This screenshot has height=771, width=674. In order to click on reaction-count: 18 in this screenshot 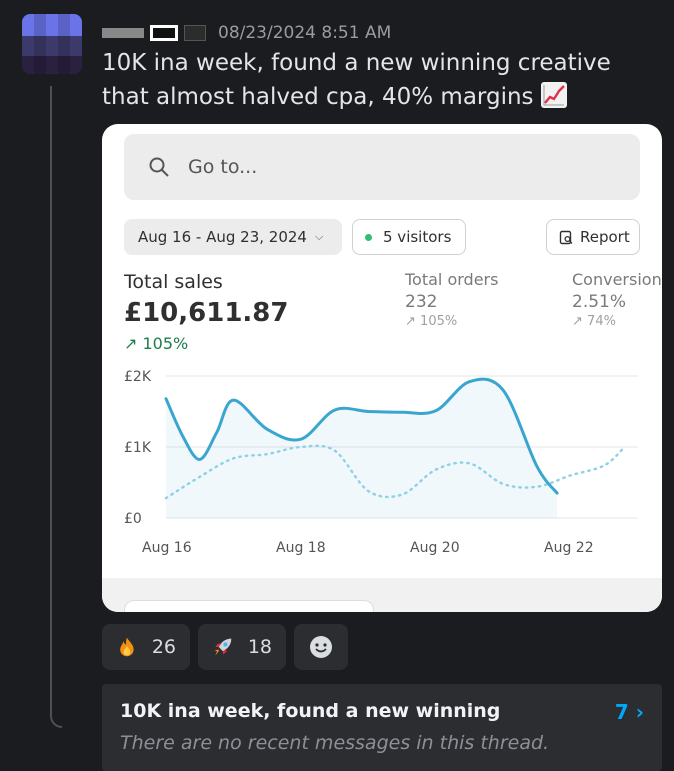, I will do `click(259, 647)`.